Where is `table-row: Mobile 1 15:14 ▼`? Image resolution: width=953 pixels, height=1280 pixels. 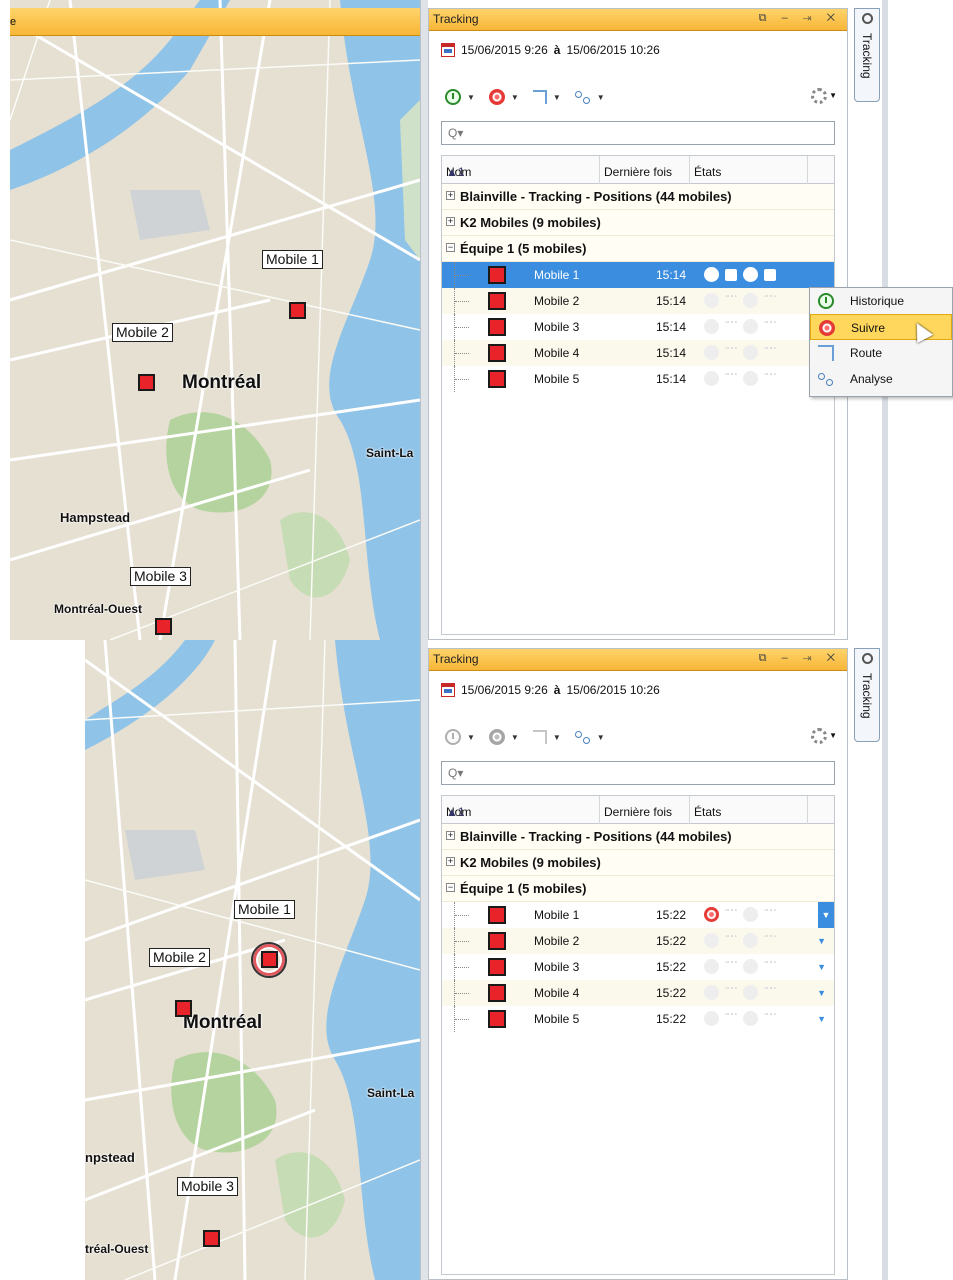
table-row: Mobile 1 15:14 ▼ is located at coordinates (638, 275).